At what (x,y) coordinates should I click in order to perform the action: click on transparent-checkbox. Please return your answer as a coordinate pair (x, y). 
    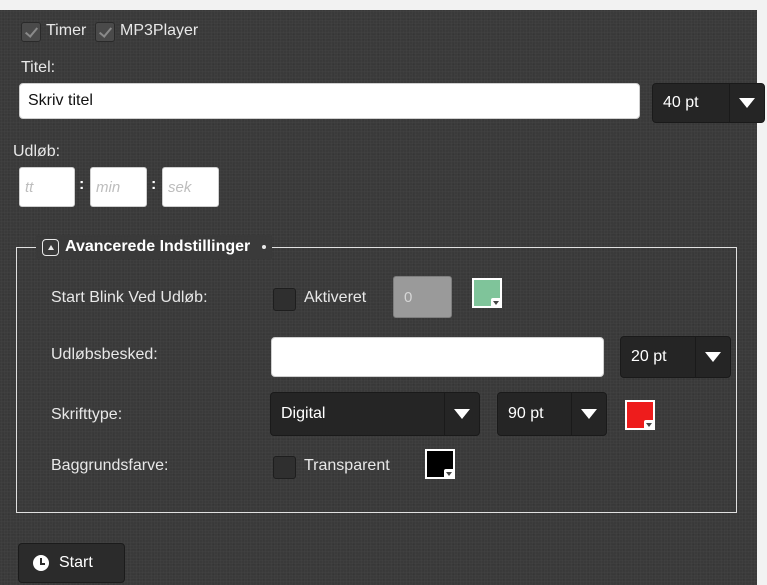
    Looking at the image, I should click on (284, 467).